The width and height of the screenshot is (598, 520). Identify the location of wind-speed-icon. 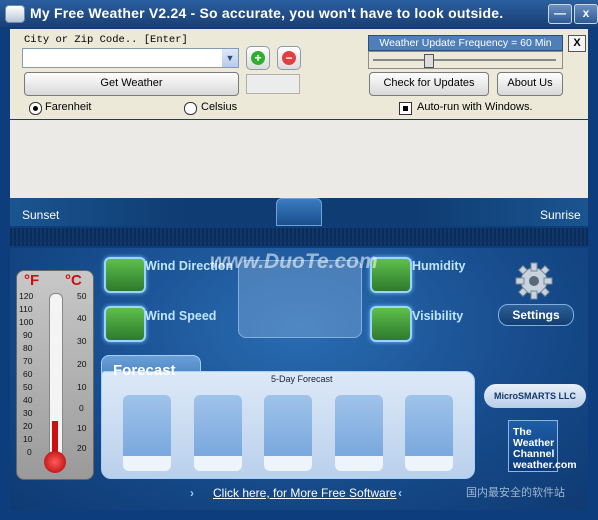
(125, 324).